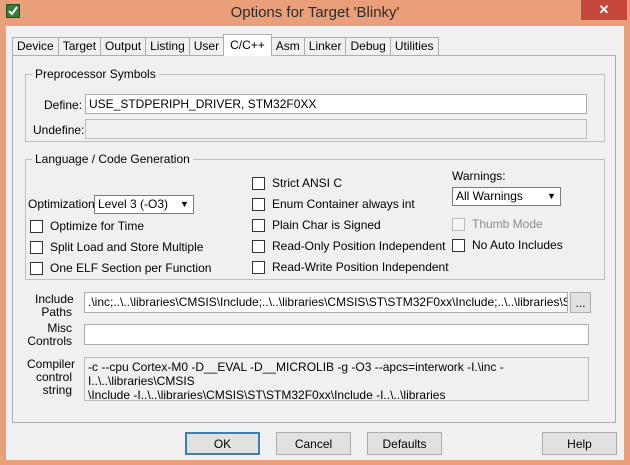 This screenshot has height=465, width=630. Describe the element at coordinates (368, 46) in the screenshot. I see `tab-debug: Debug` at that location.